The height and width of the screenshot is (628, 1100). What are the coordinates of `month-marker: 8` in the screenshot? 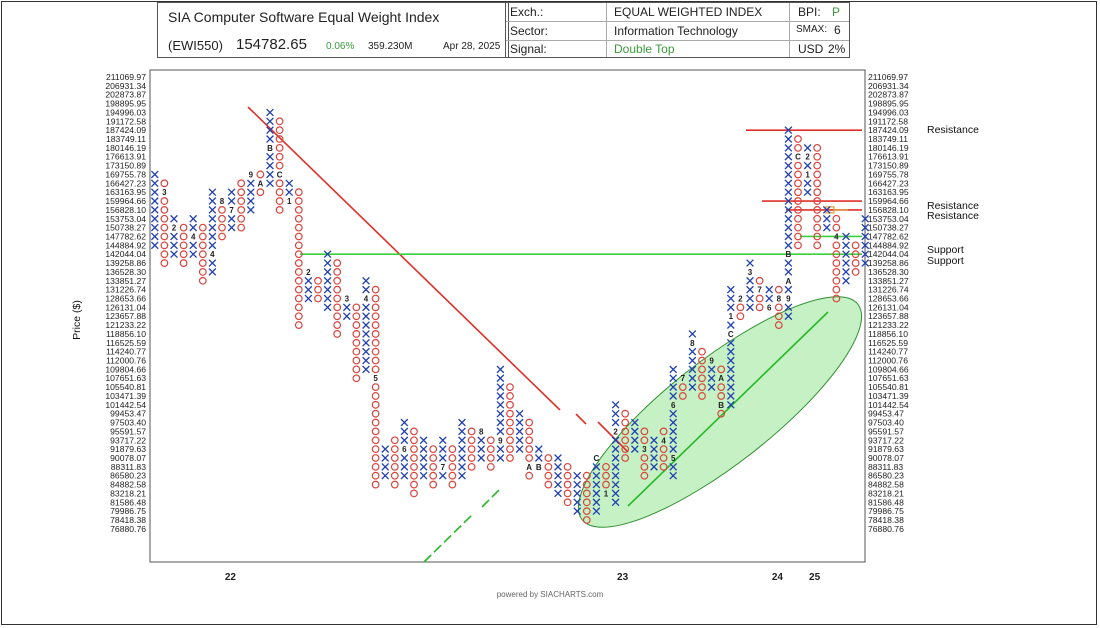 It's located at (481, 431).